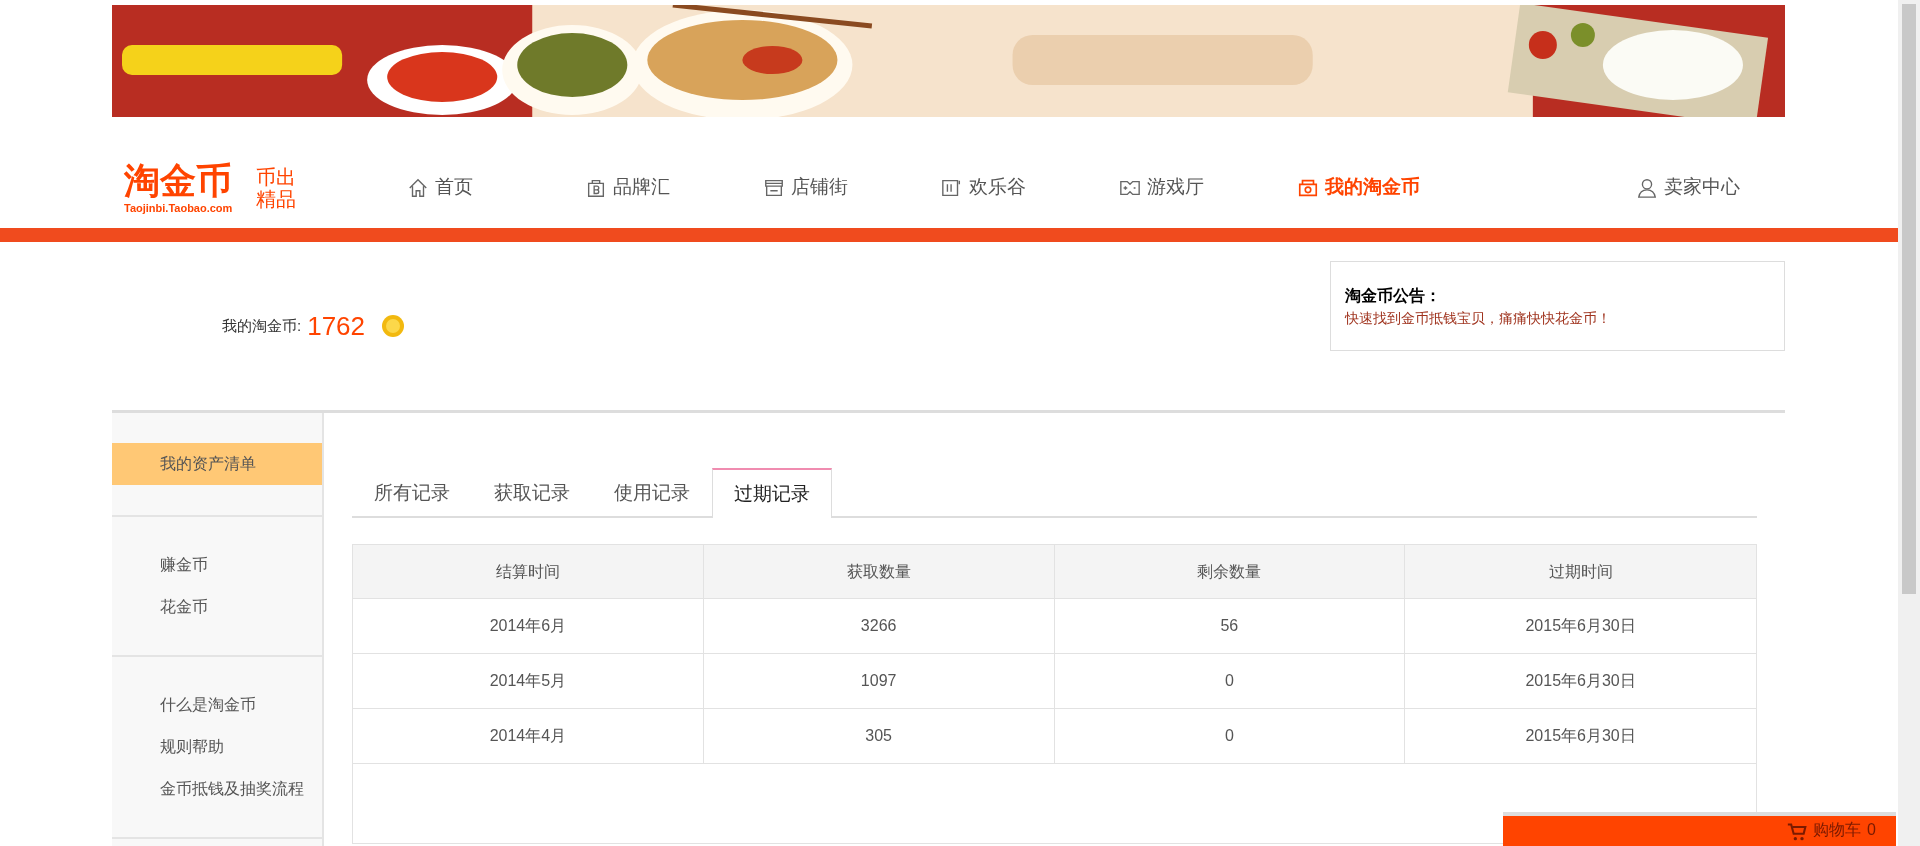  I want to click on user-icon, so click(1647, 187).